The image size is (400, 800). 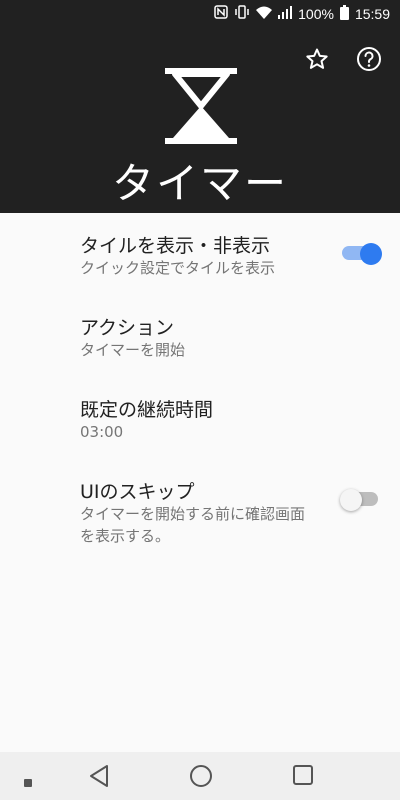 What do you see at coordinates (242, 14) in the screenshot?
I see `vibrate-icon` at bounding box center [242, 14].